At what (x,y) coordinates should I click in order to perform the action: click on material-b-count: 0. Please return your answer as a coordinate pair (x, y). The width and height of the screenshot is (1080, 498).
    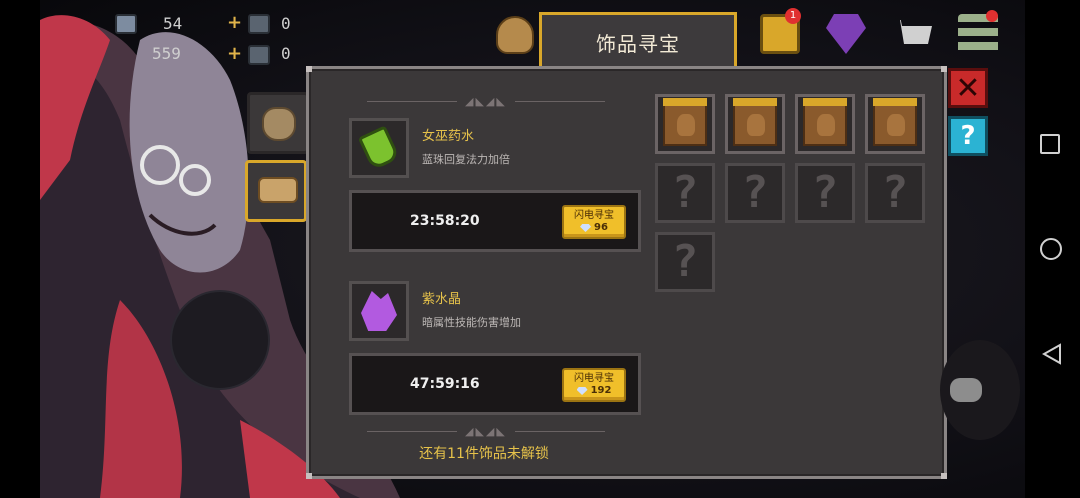
    Looking at the image, I should click on (286, 53).